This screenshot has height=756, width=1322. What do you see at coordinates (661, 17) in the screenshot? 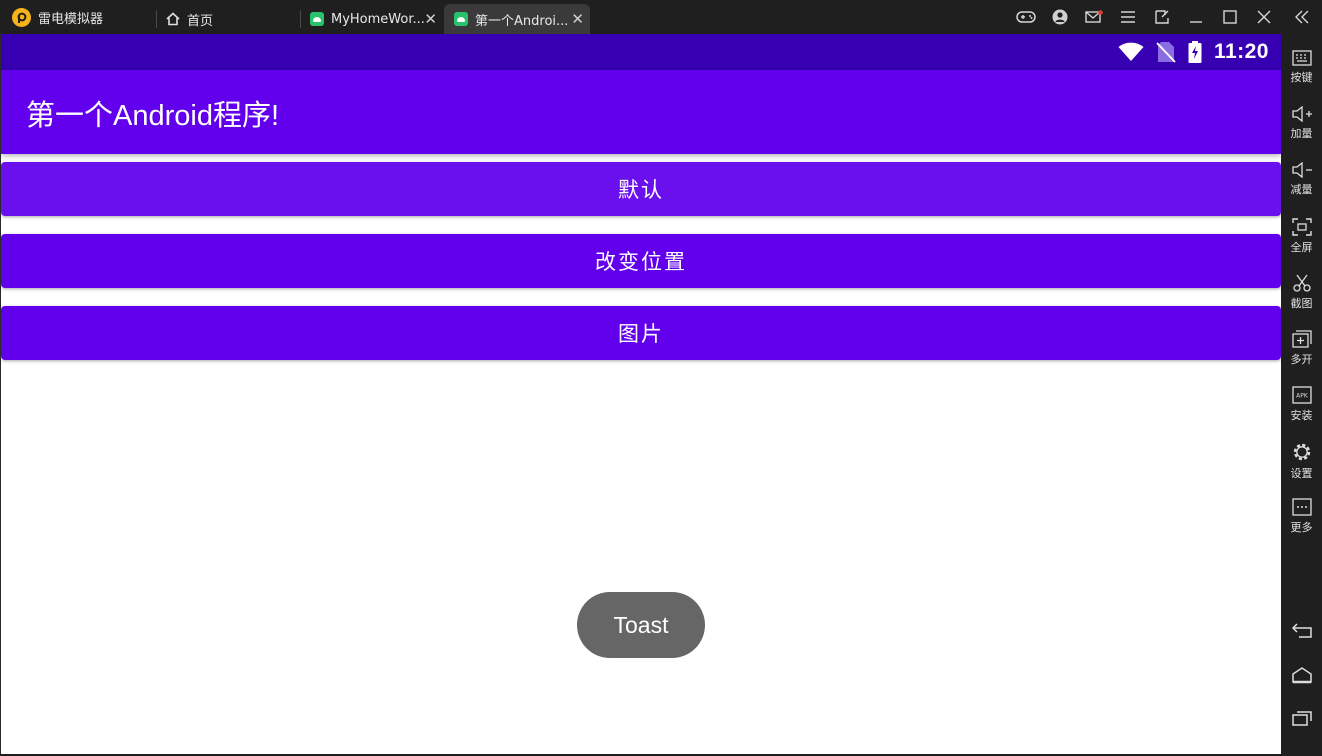
I see `emulator-titlebar: 雷电模拟器 首页 MyHomeWor... ✕ 第一个Androi... ✕` at bounding box center [661, 17].